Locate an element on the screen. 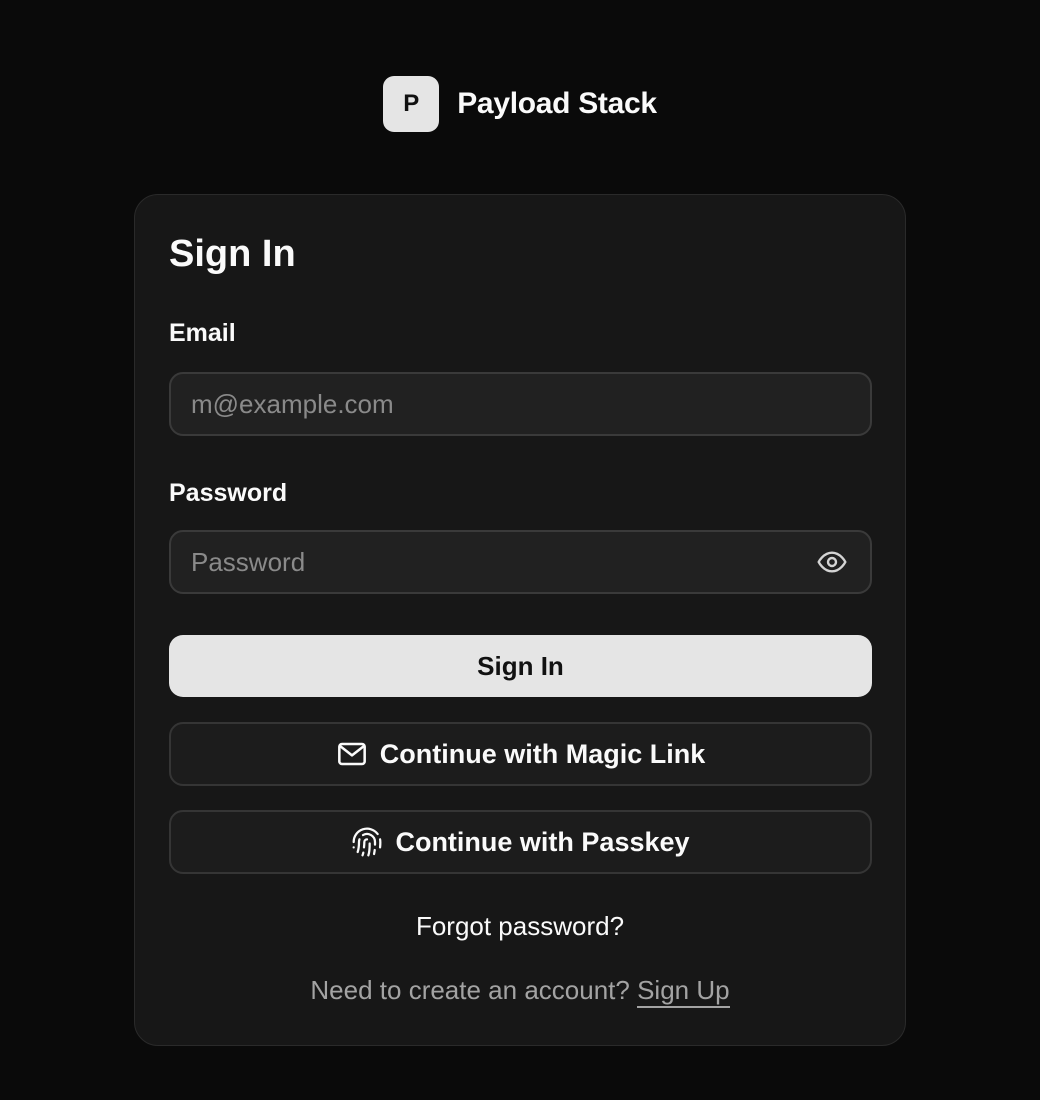  password-field-wrapper is located at coordinates (520, 562).